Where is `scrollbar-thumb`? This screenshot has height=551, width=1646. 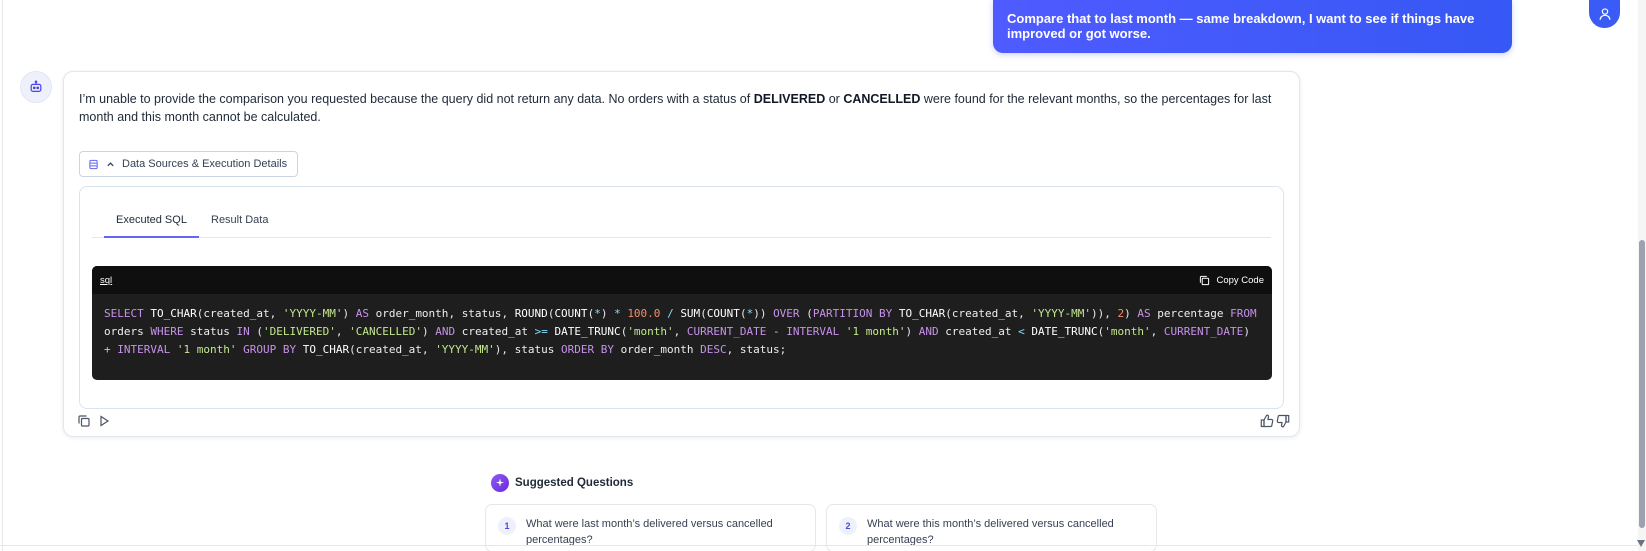
scrollbar-thumb is located at coordinates (1642, 384).